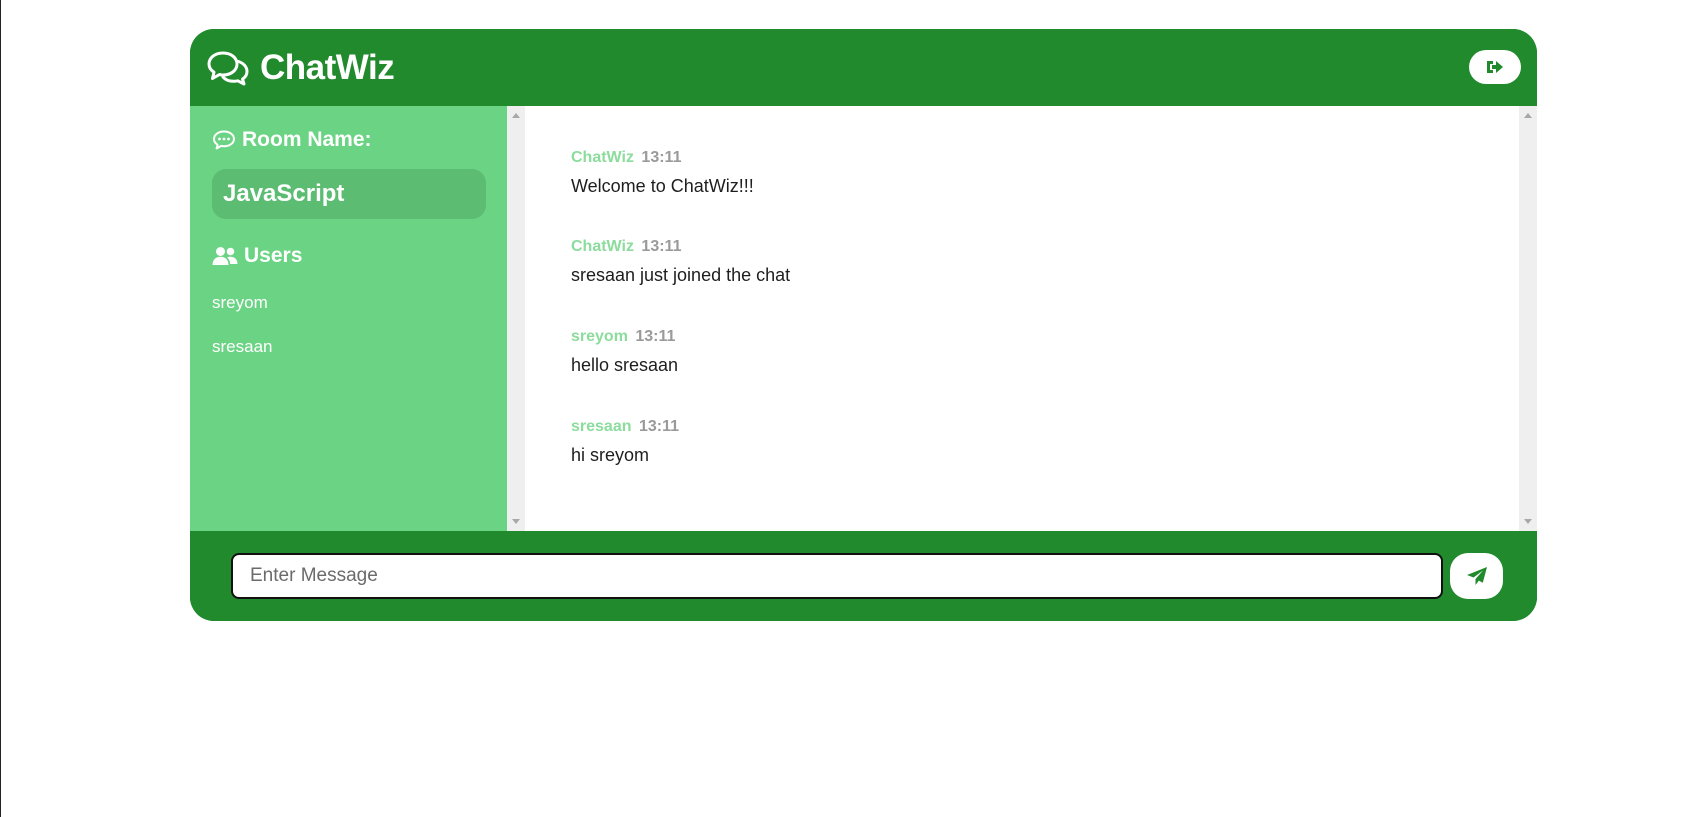 The image size is (1686, 817). What do you see at coordinates (837, 576) in the screenshot?
I see `message-input` at bounding box center [837, 576].